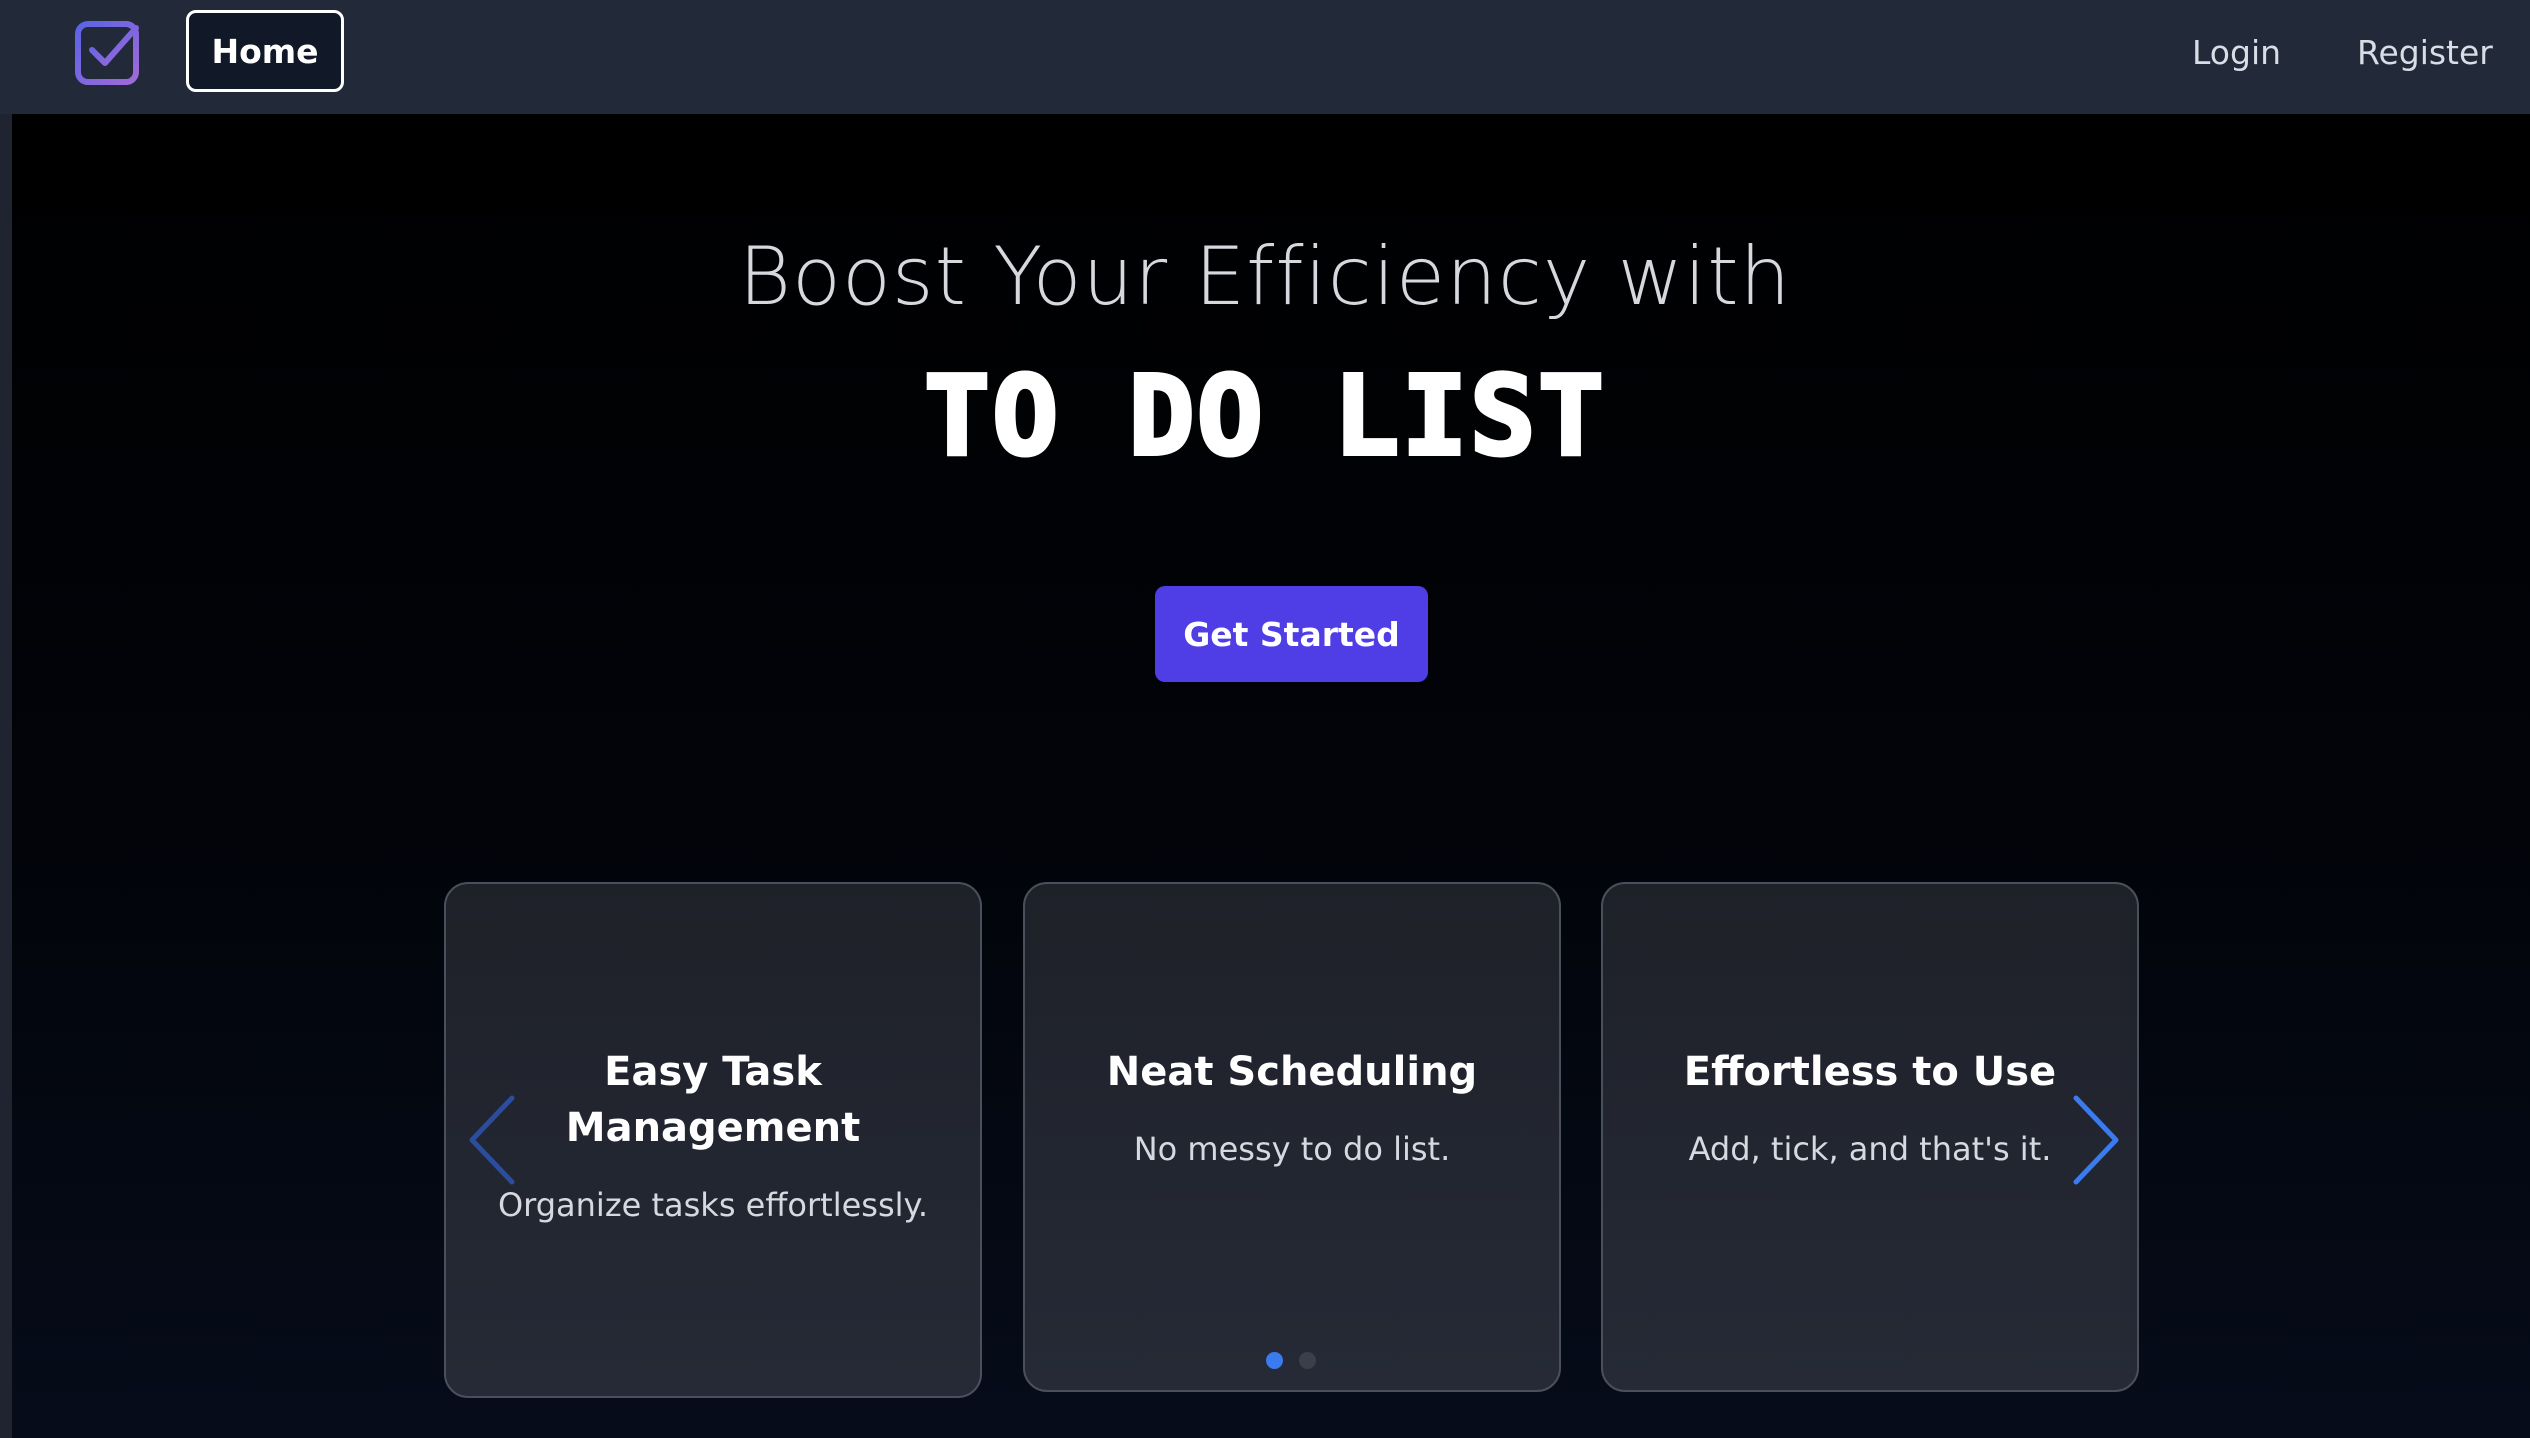 Image resolution: width=2530 pixels, height=1438 pixels. What do you see at coordinates (265, 51) in the screenshot?
I see `nav-home-button: Home` at bounding box center [265, 51].